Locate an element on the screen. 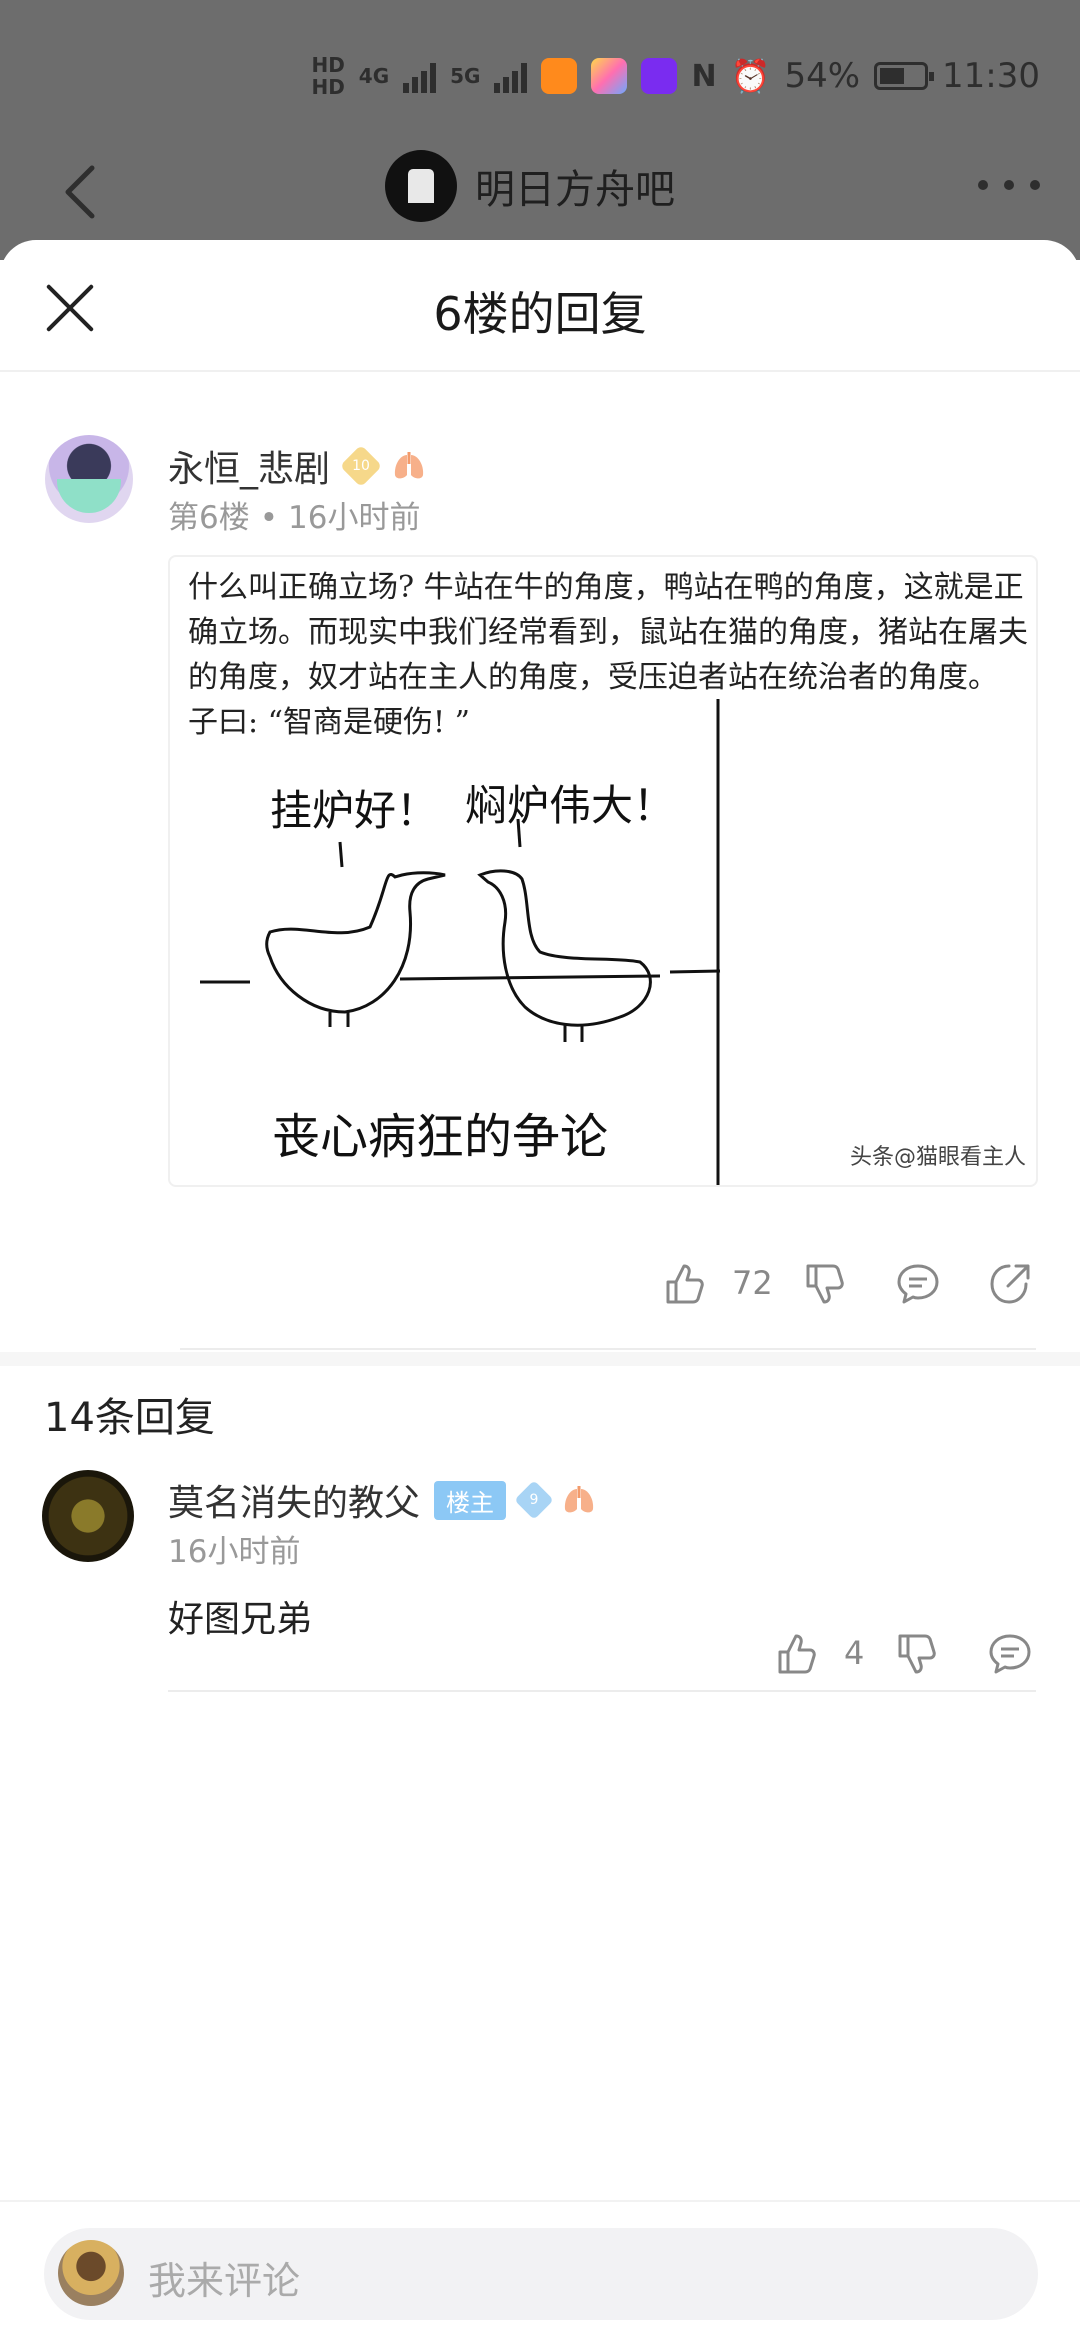  image-caption: 丧心病狂的争论 is located at coordinates (439, 1137).